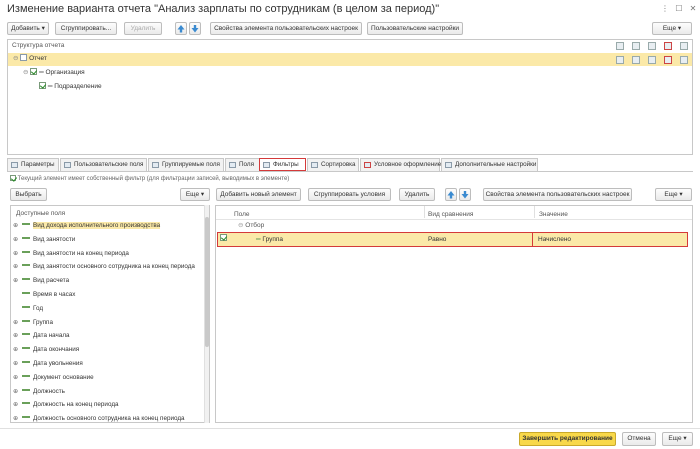 This screenshot has width=700, height=449. I want to click on header-divider, so click(454, 219).